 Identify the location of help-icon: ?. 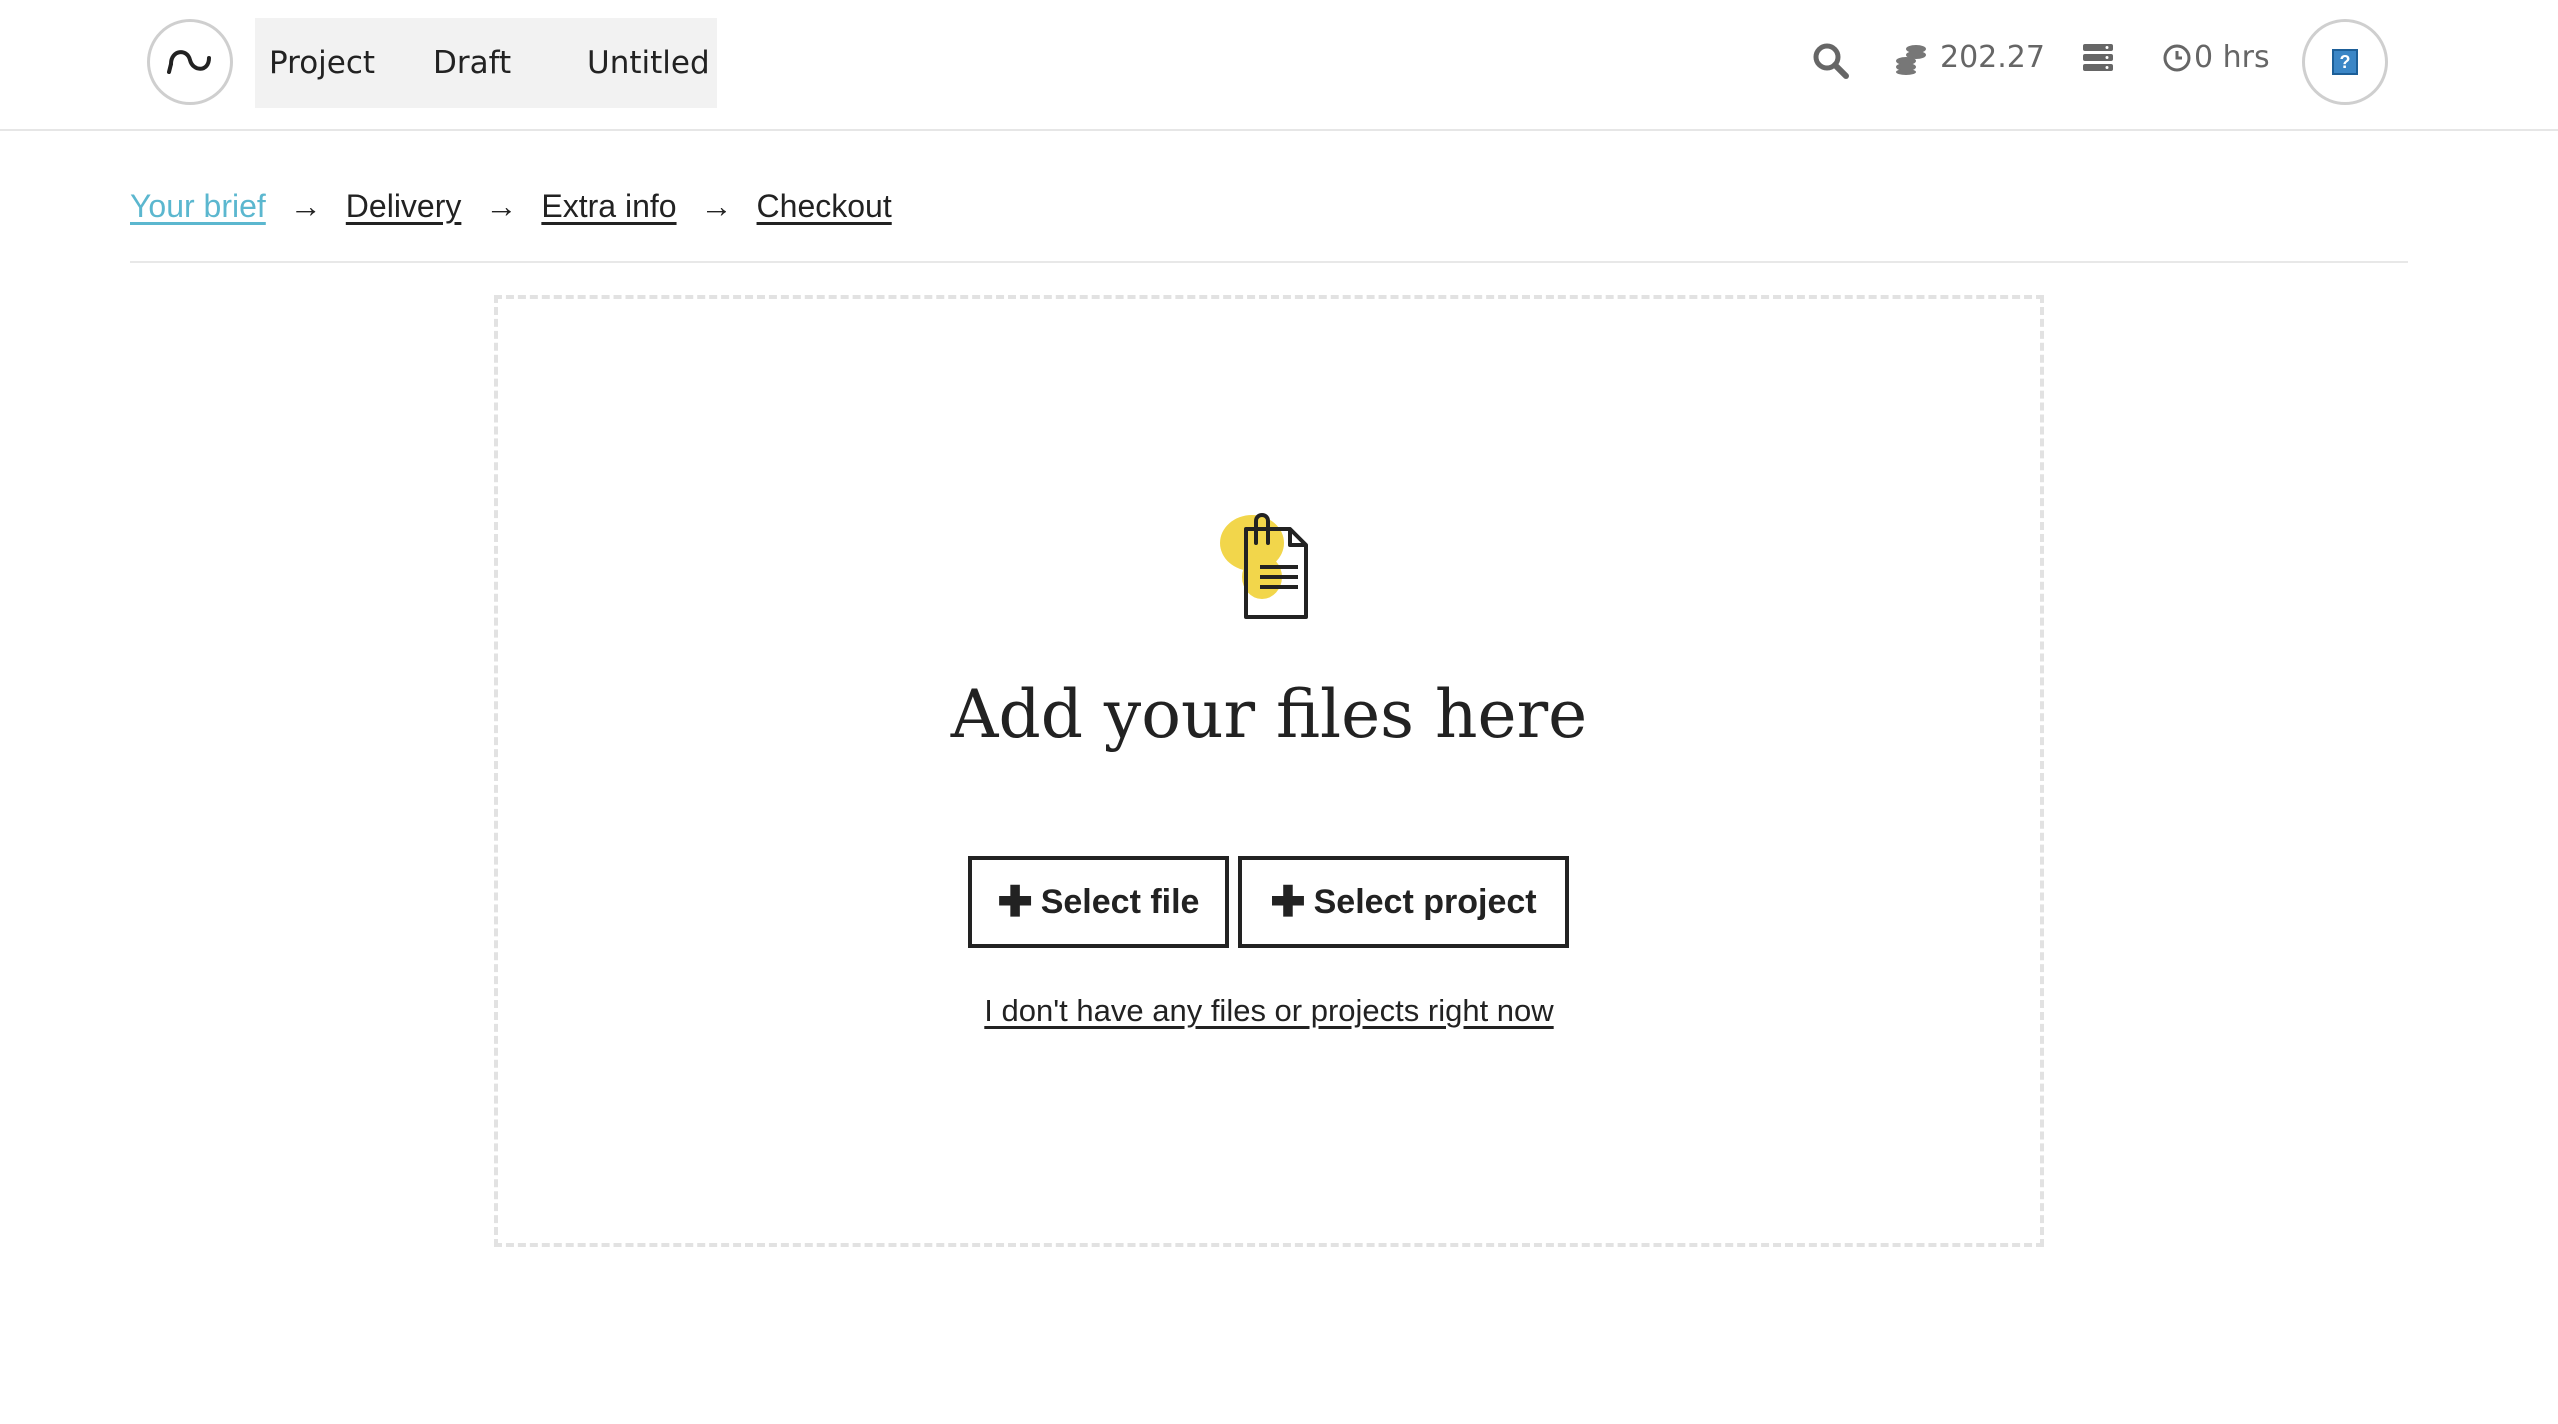
(2345, 62).